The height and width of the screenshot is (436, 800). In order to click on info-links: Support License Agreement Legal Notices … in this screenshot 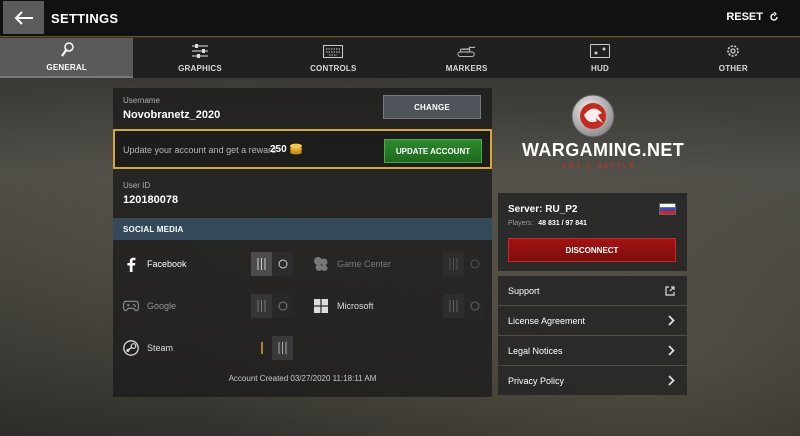, I will do `click(592, 336)`.